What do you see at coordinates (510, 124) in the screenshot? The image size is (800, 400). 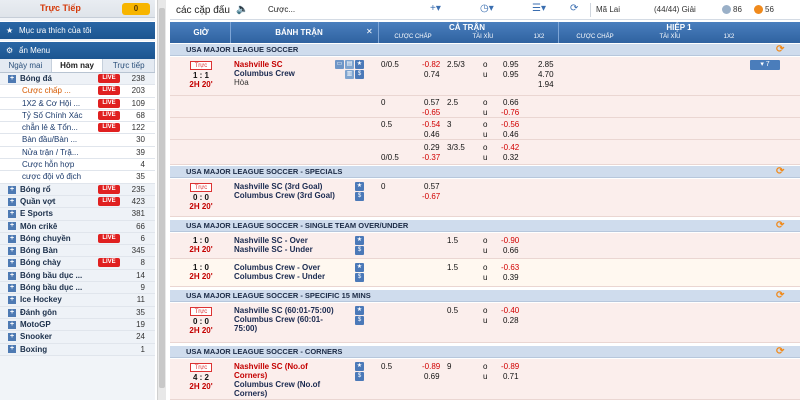 I see `over-odds: -0.56` at bounding box center [510, 124].